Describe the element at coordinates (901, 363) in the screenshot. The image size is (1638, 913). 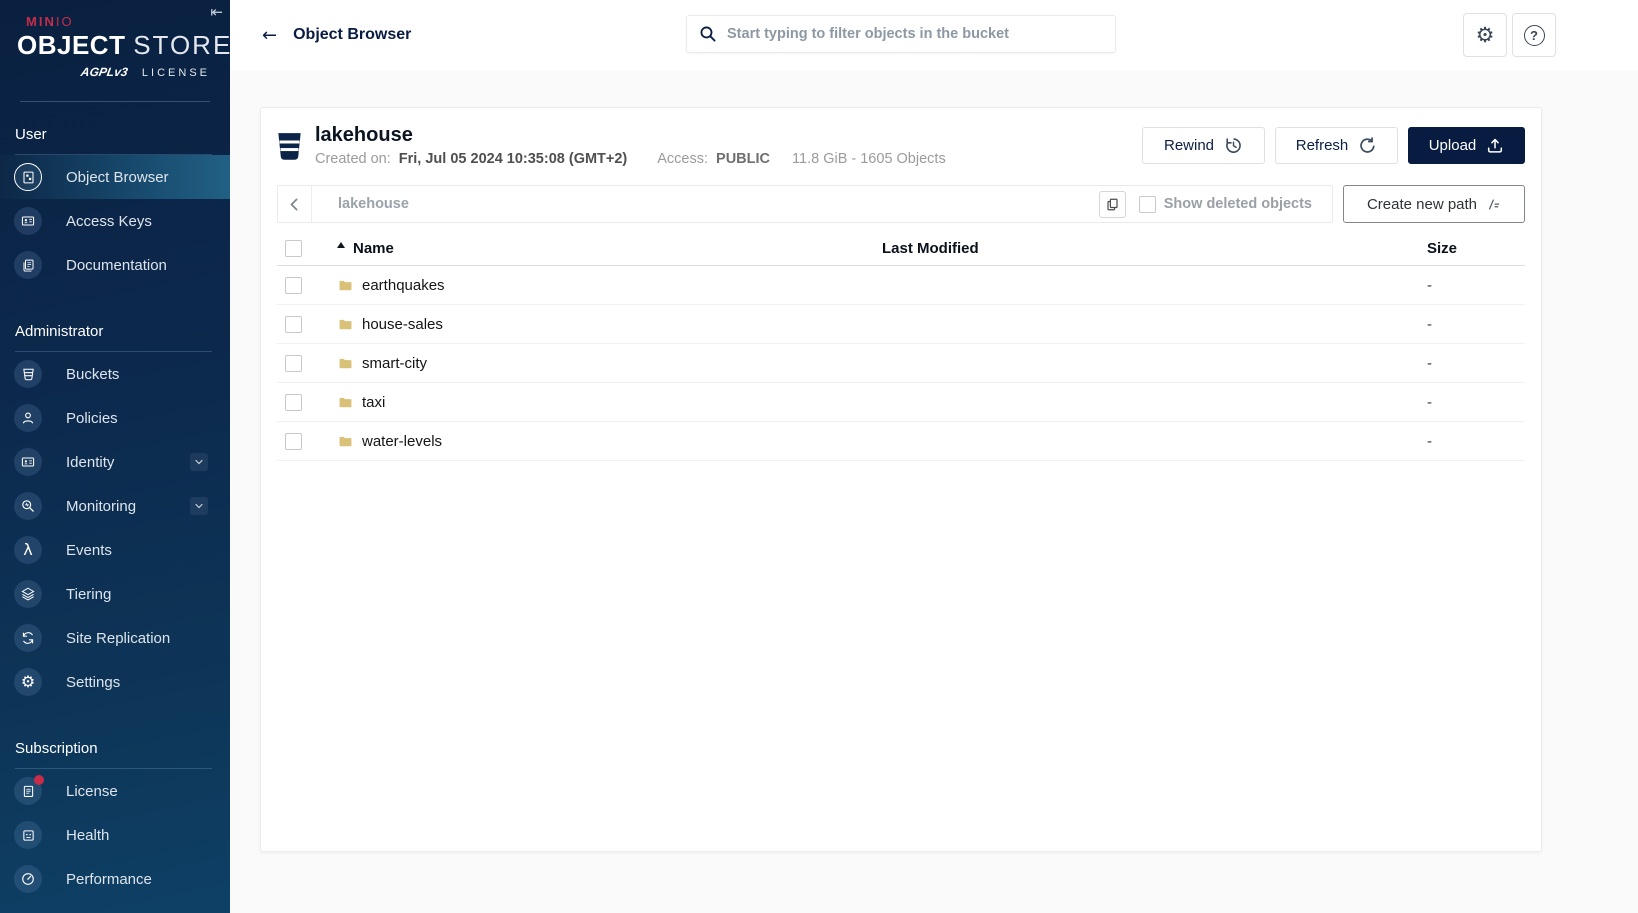
I see `table-row: smart-city -` at that location.